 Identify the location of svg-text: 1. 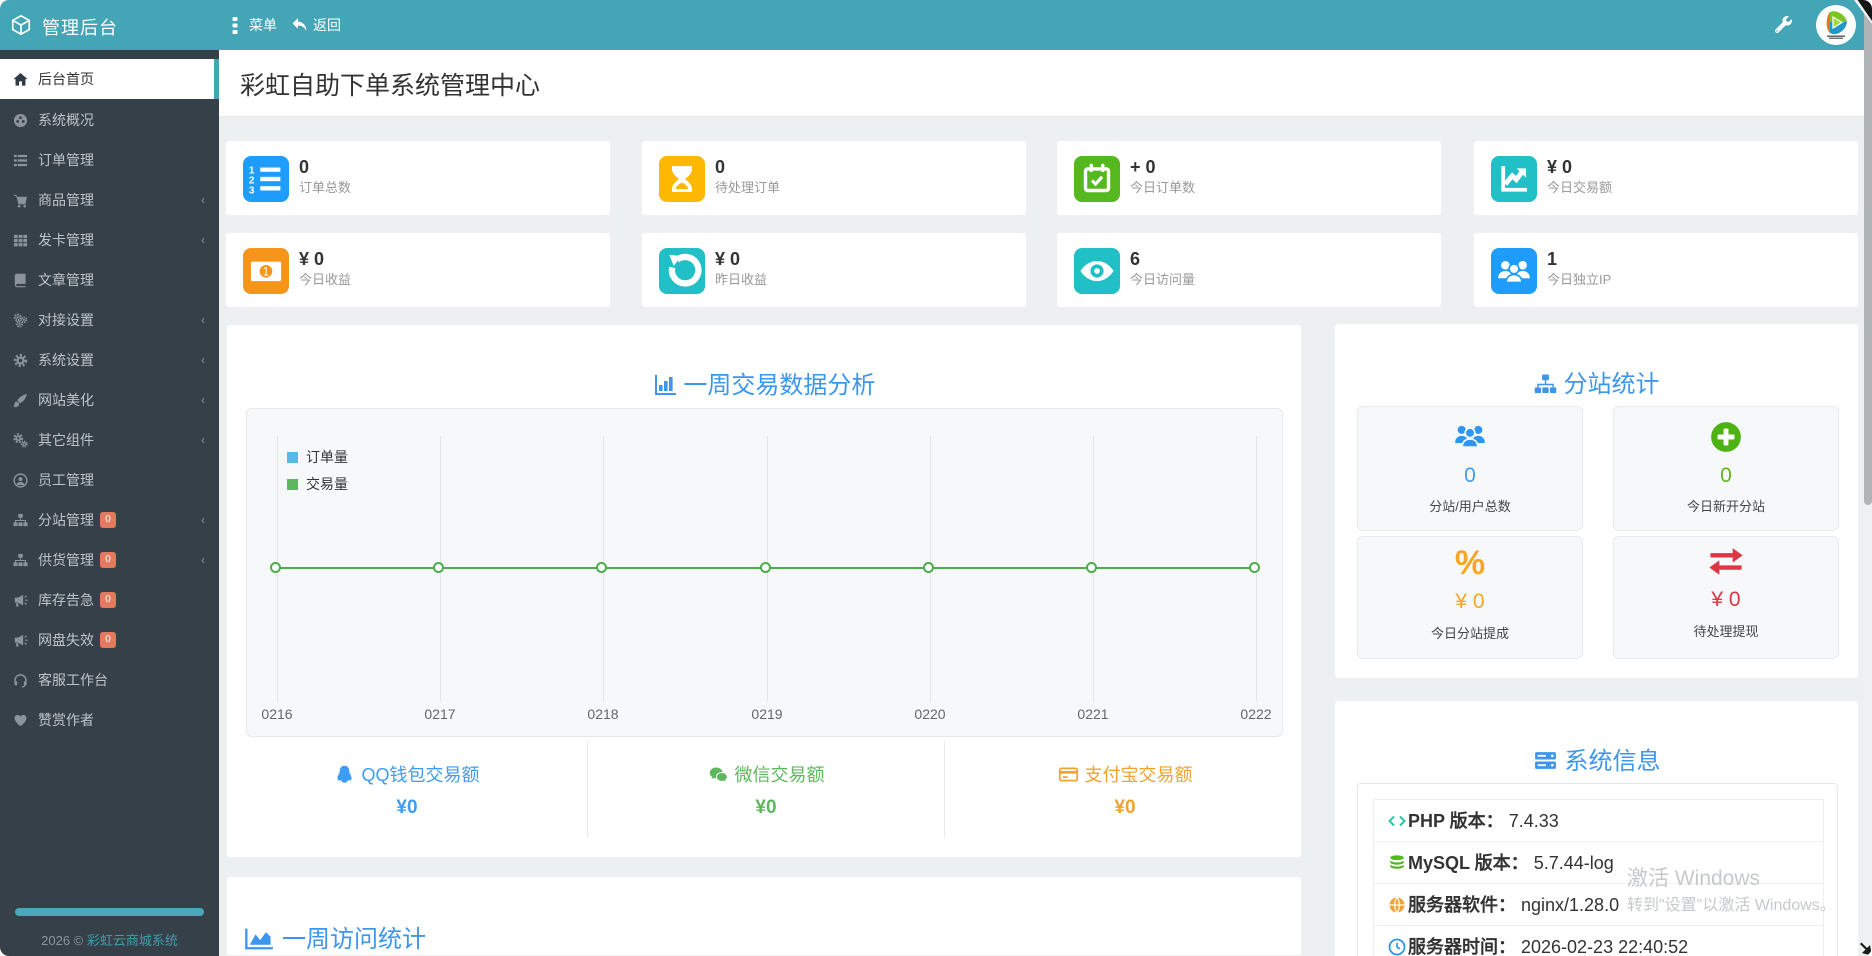
(266, 272).